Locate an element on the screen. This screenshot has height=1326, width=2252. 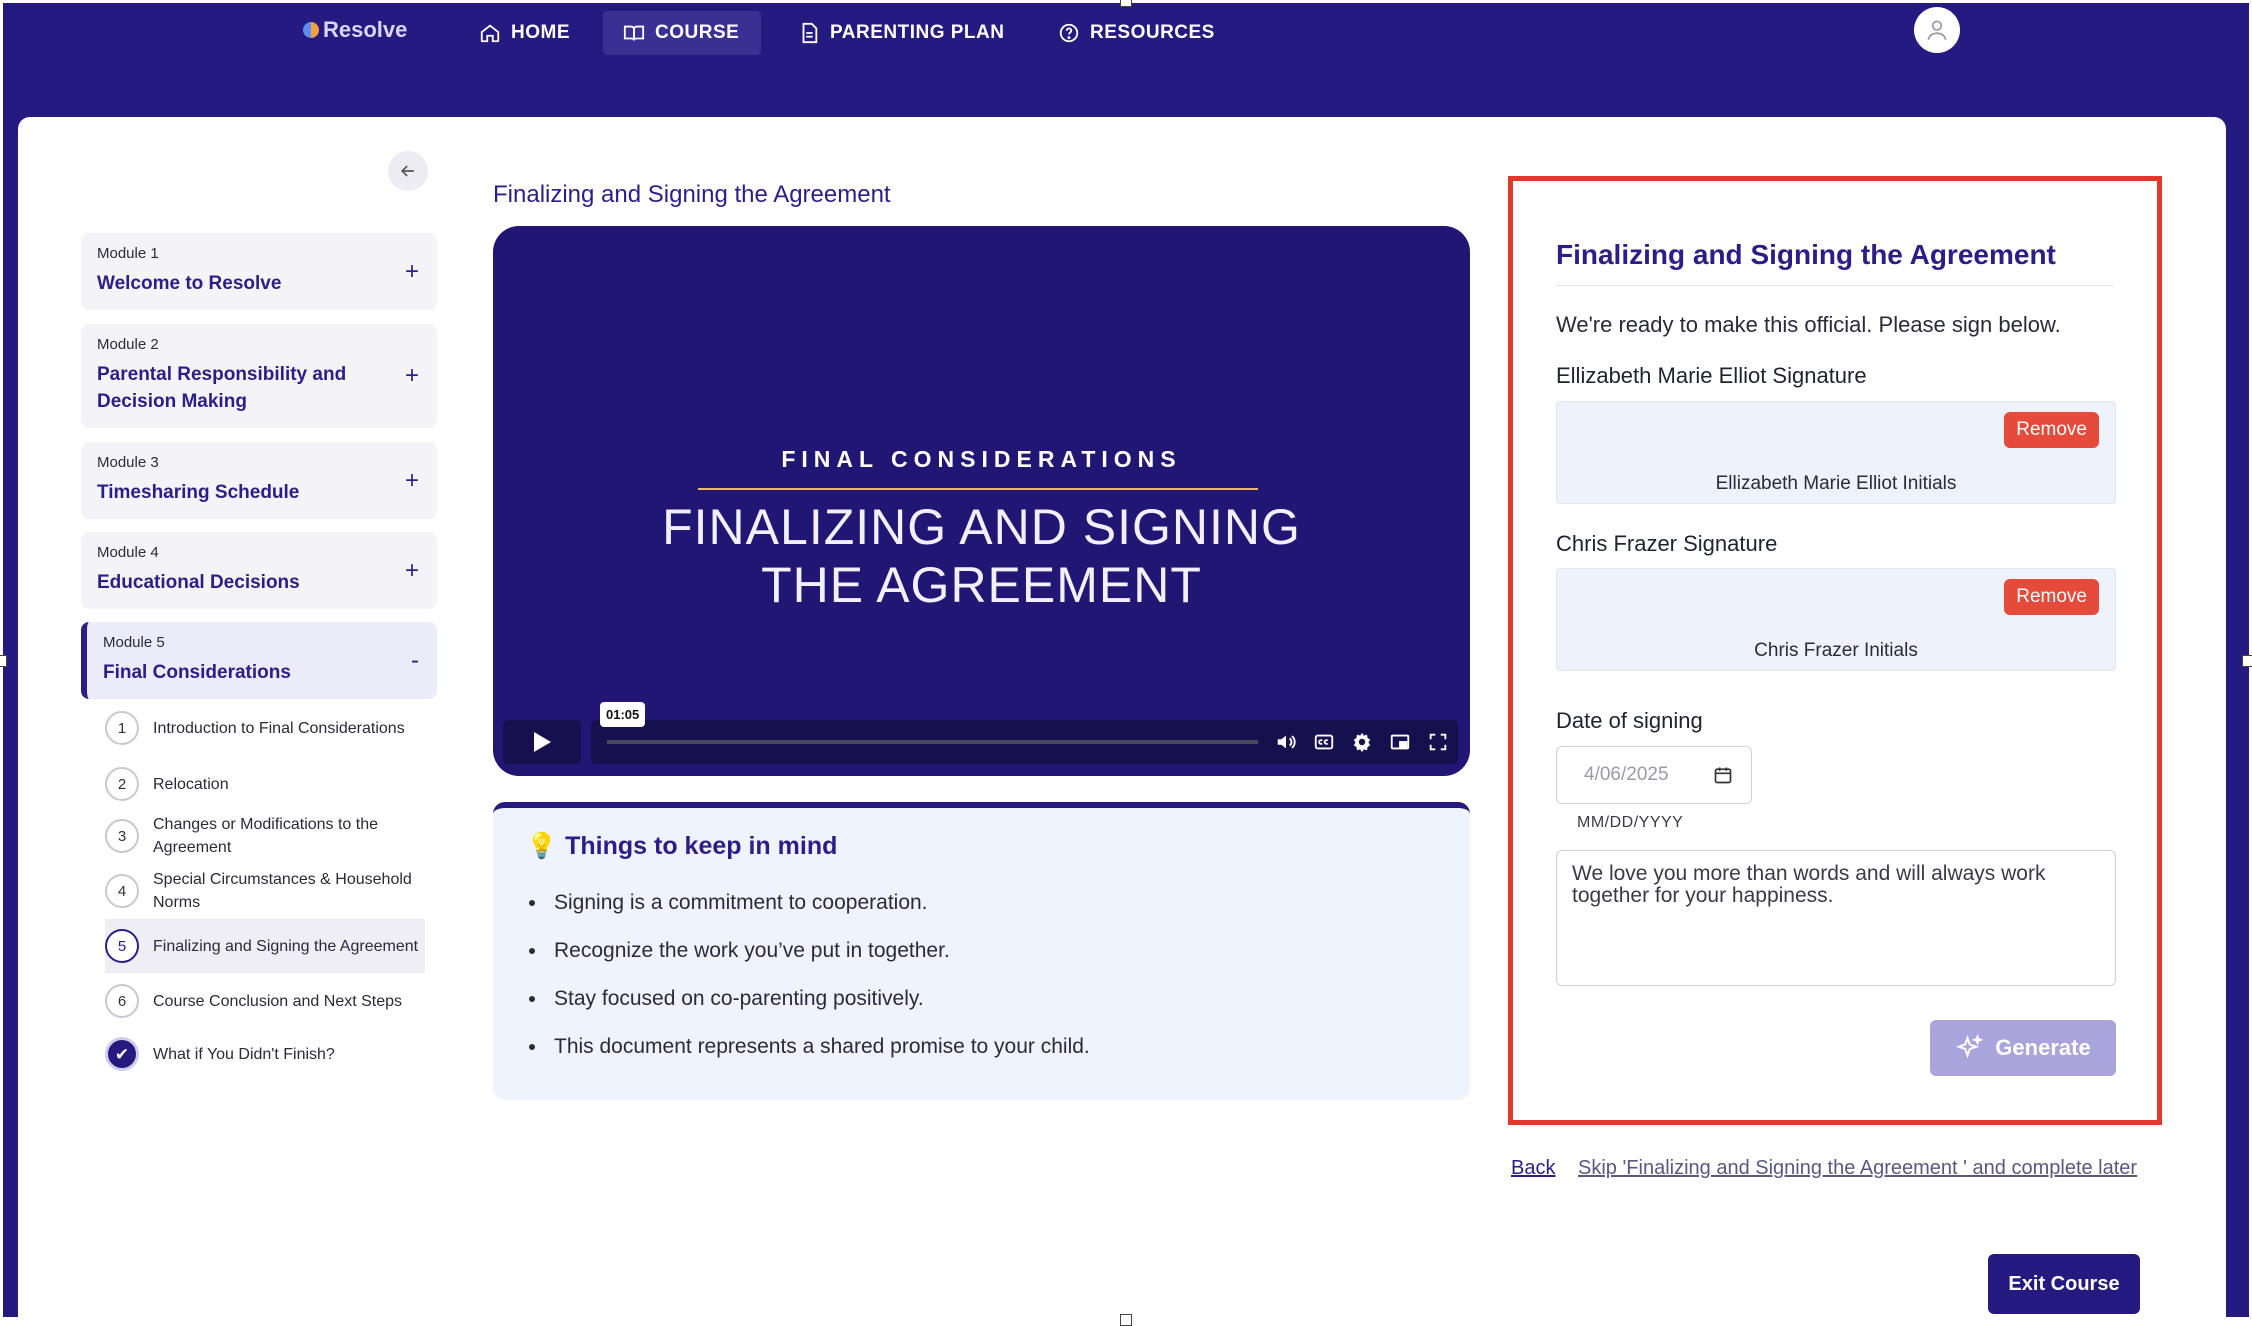
lesson-item-2: 2 Relocation is located at coordinates (265, 784).